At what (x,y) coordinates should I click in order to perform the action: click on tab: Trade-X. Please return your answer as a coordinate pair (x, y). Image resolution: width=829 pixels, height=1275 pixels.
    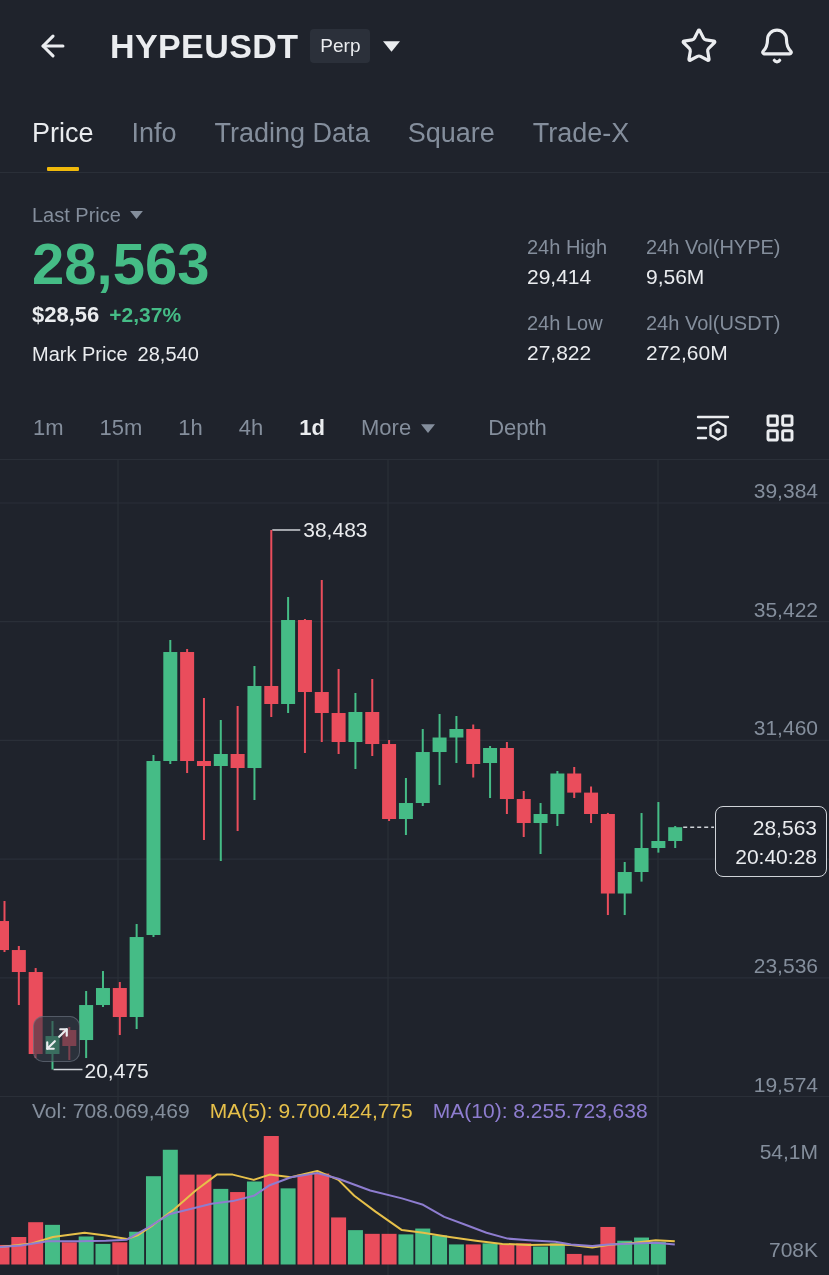
    Looking at the image, I should click on (581, 132).